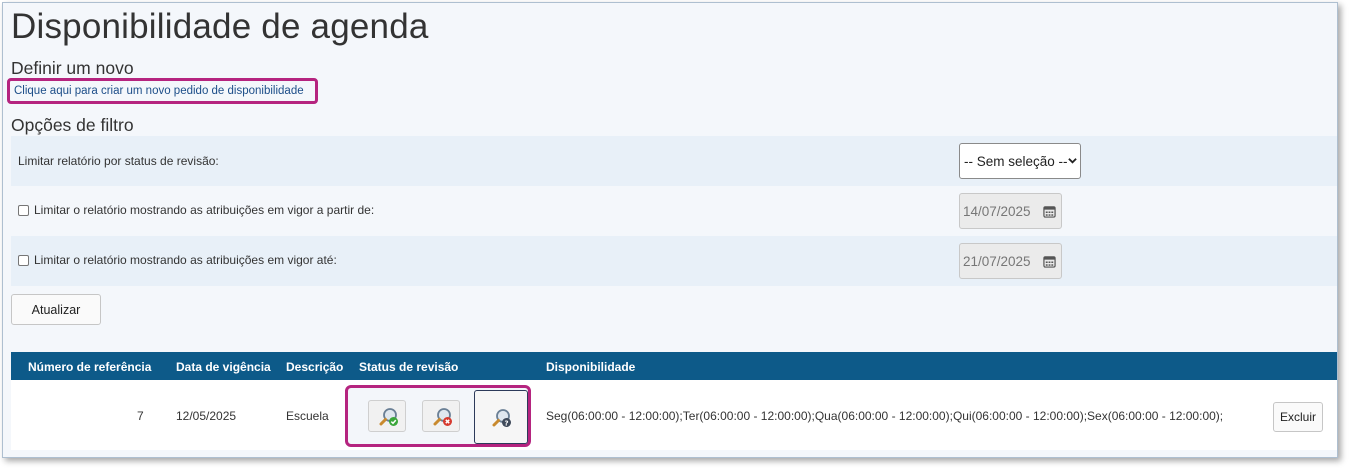 The height and width of the screenshot is (468, 1352). What do you see at coordinates (220, 26) in the screenshot?
I see `page-title: Disponibilidade de agenda` at bounding box center [220, 26].